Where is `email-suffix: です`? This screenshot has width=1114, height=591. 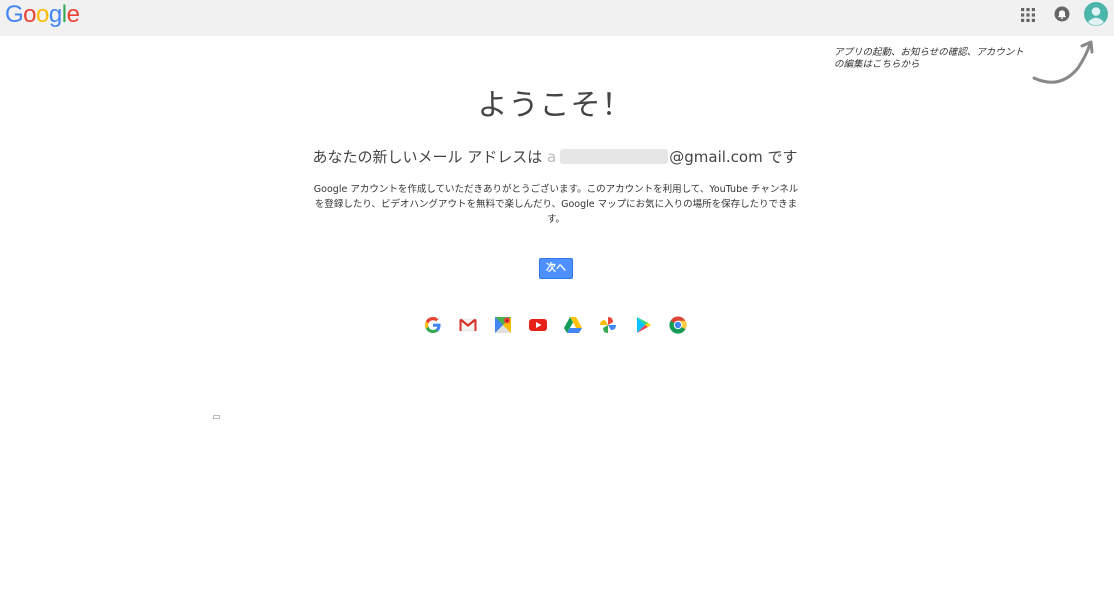
email-suffix: です is located at coordinates (782, 157).